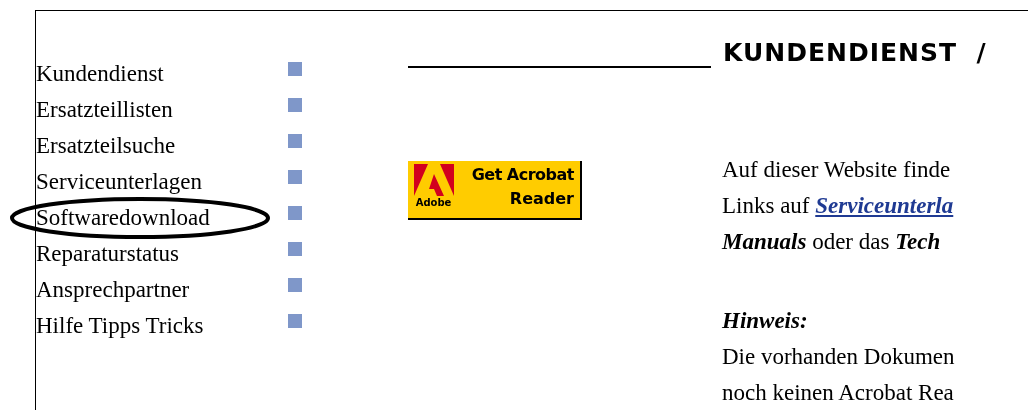 Image resolution: width=1028 pixels, height=410 pixels. I want to click on emphasis-text: Manuals, so click(764, 241).